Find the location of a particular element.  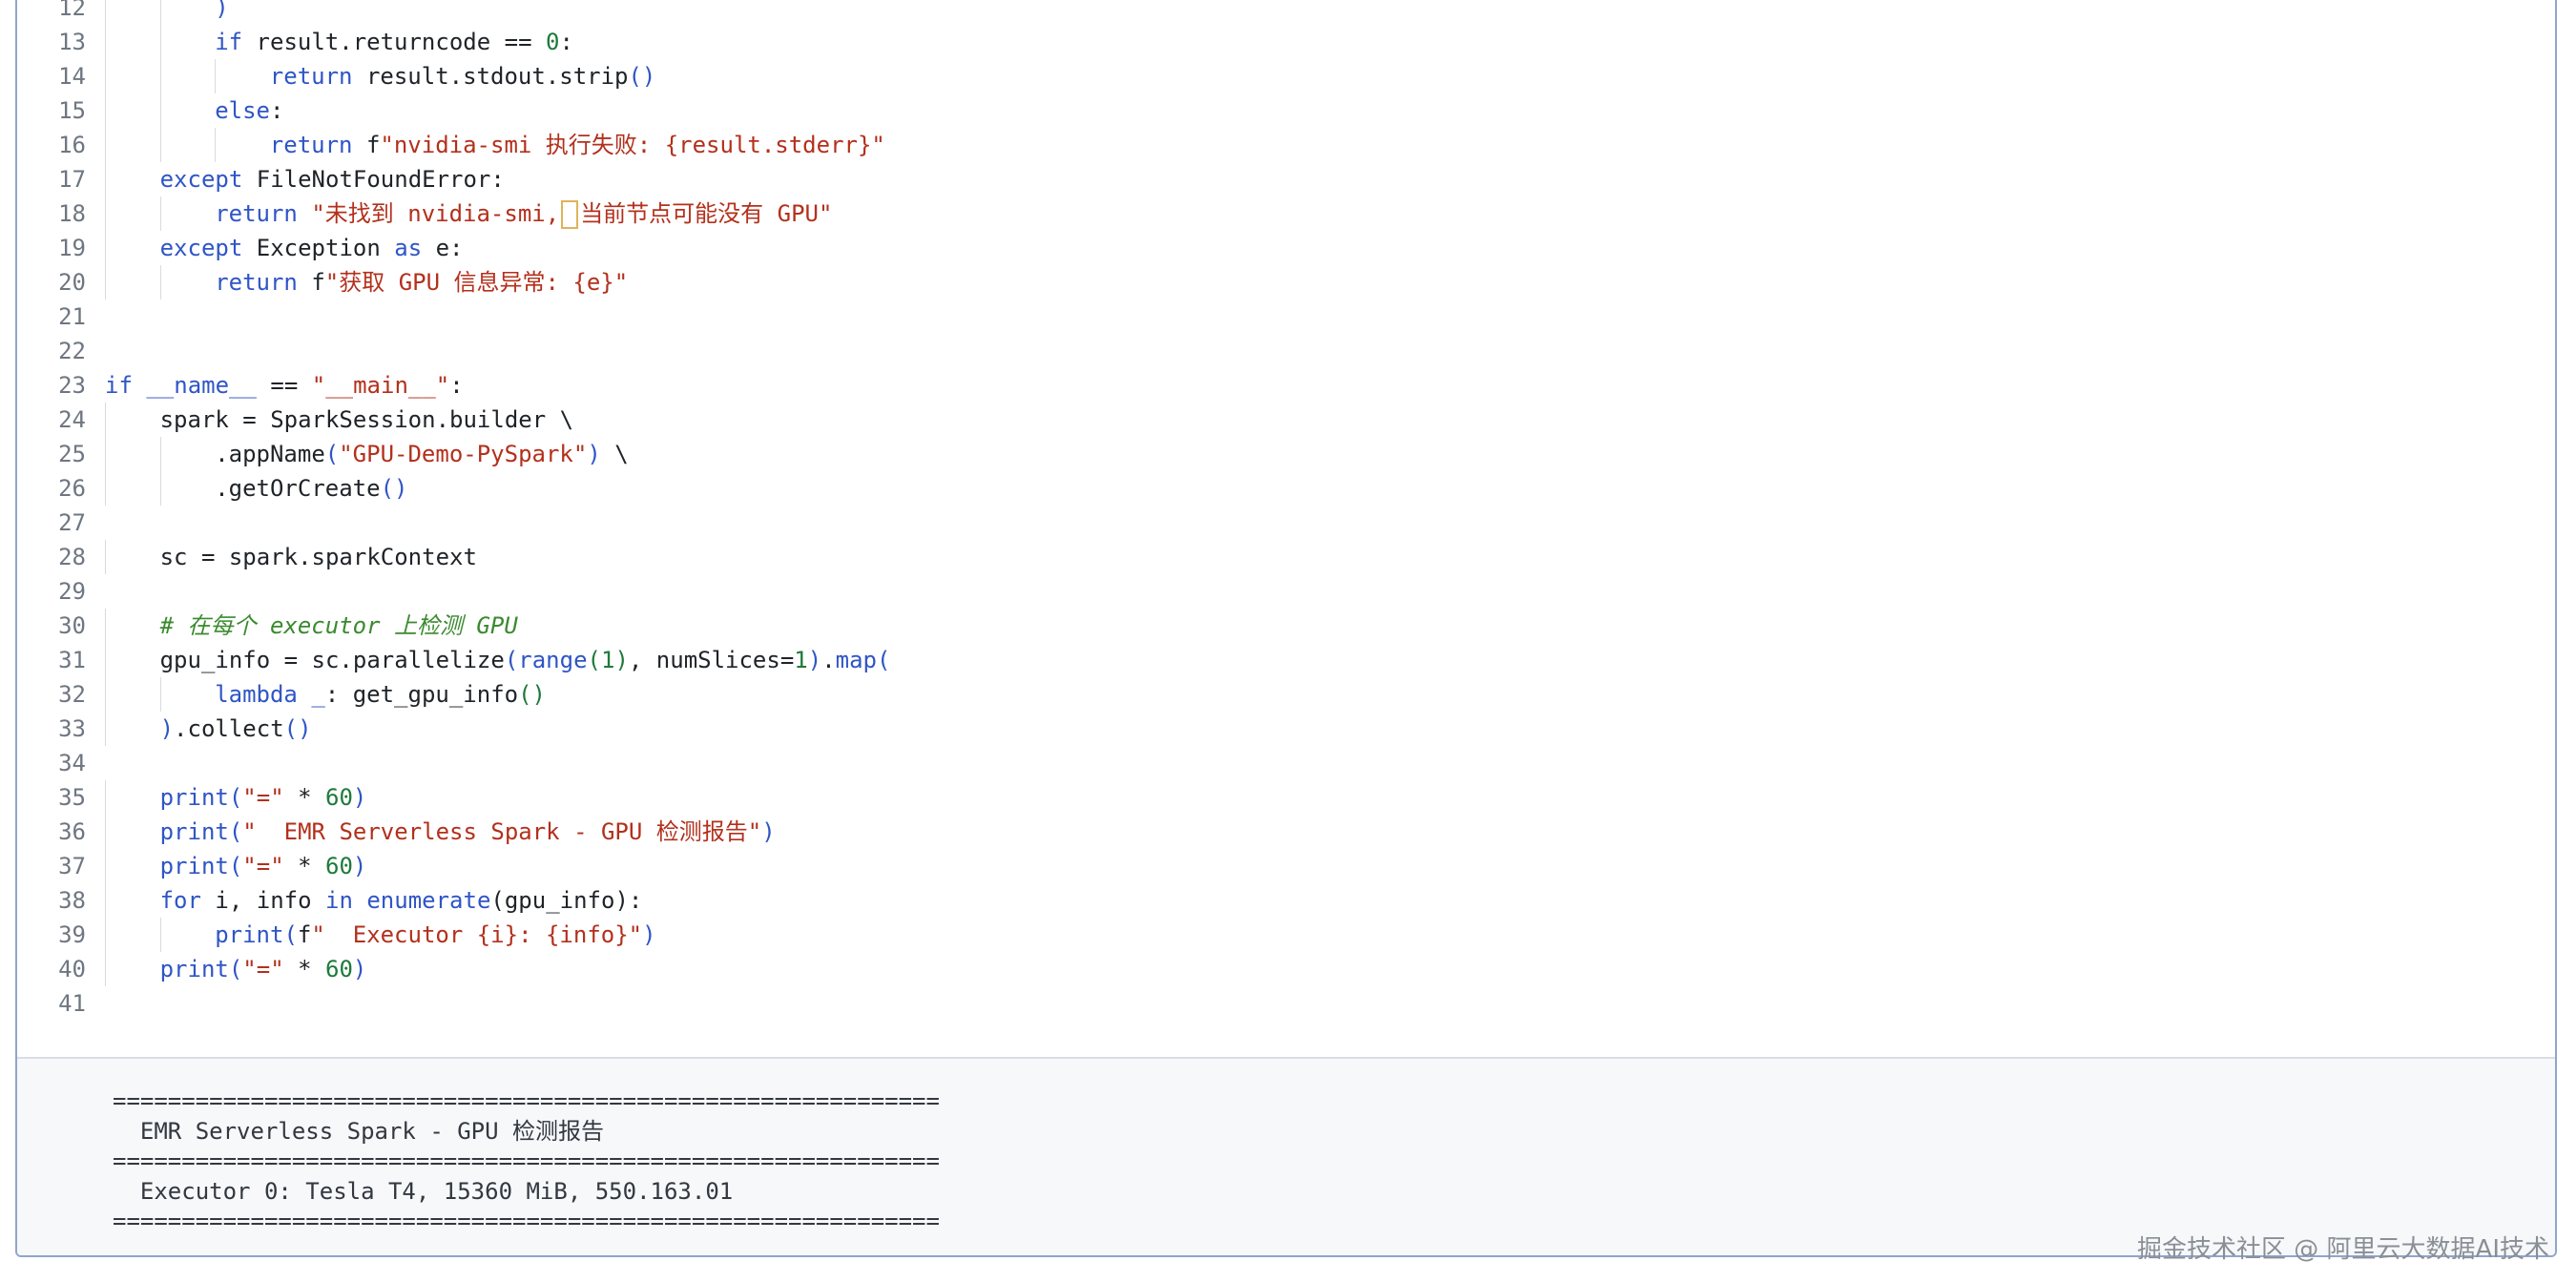

code-text: return "未找到 nvidia-smi, 当前节点可能没有 GPU" is located at coordinates (523, 214).